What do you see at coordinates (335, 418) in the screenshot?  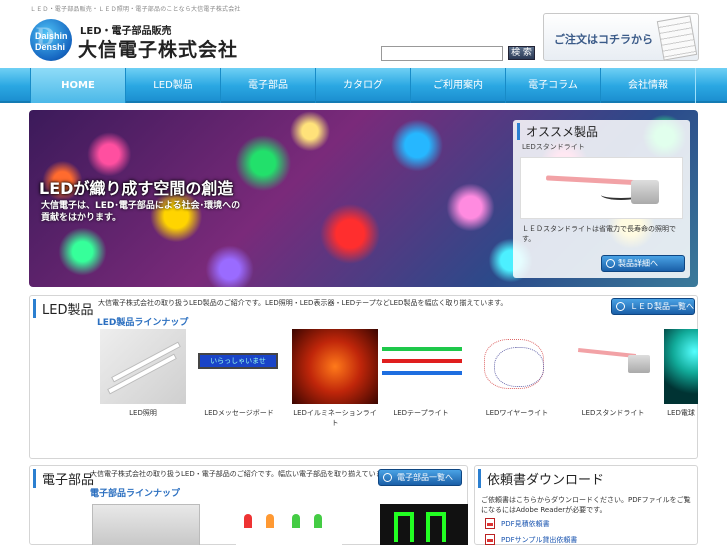 I see `product-label-illumination: LEDイルミネーションライト` at bounding box center [335, 418].